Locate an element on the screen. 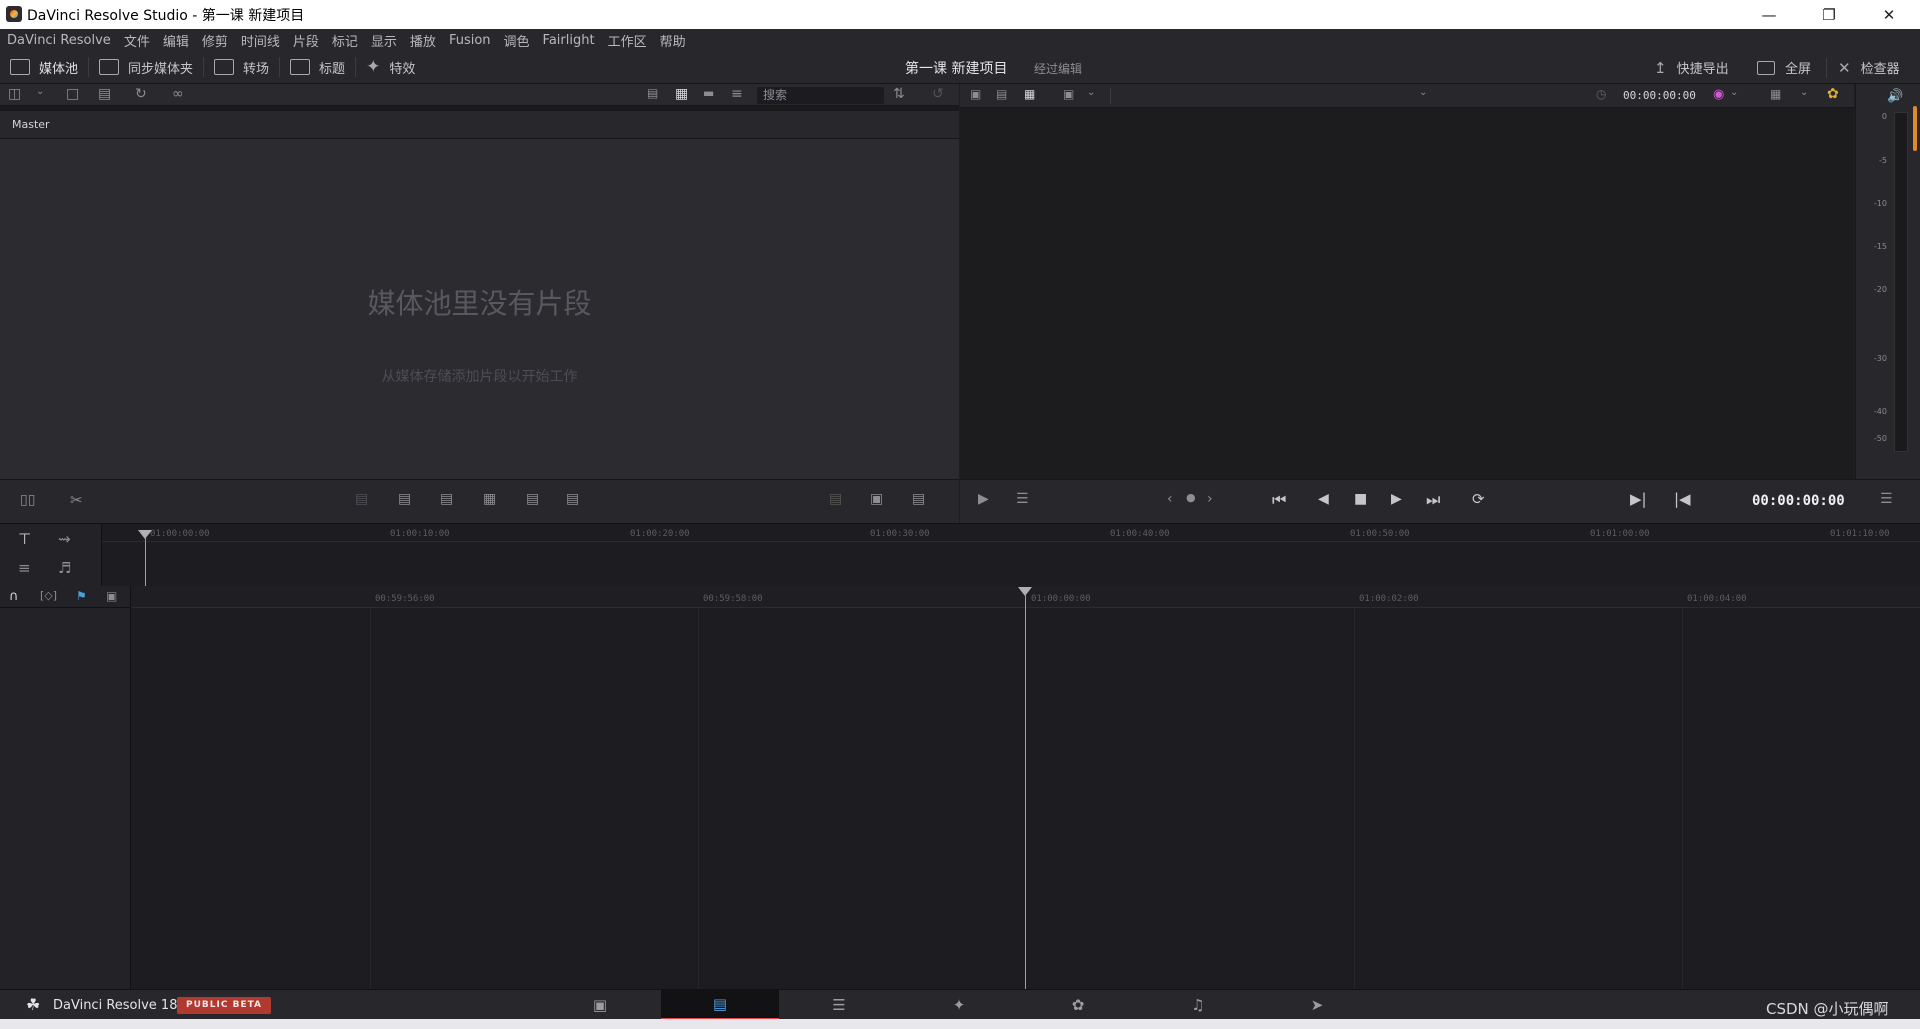  transform-icon: ▦ is located at coordinates (1775, 94).